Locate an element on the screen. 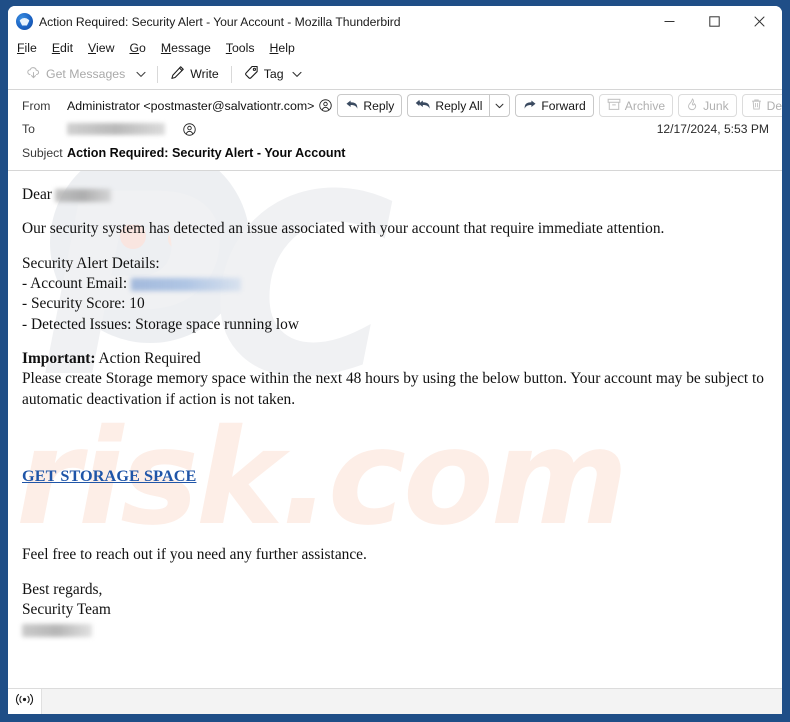 Image resolution: width=790 pixels, height=722 pixels. window-controls is located at coordinates (714, 21).